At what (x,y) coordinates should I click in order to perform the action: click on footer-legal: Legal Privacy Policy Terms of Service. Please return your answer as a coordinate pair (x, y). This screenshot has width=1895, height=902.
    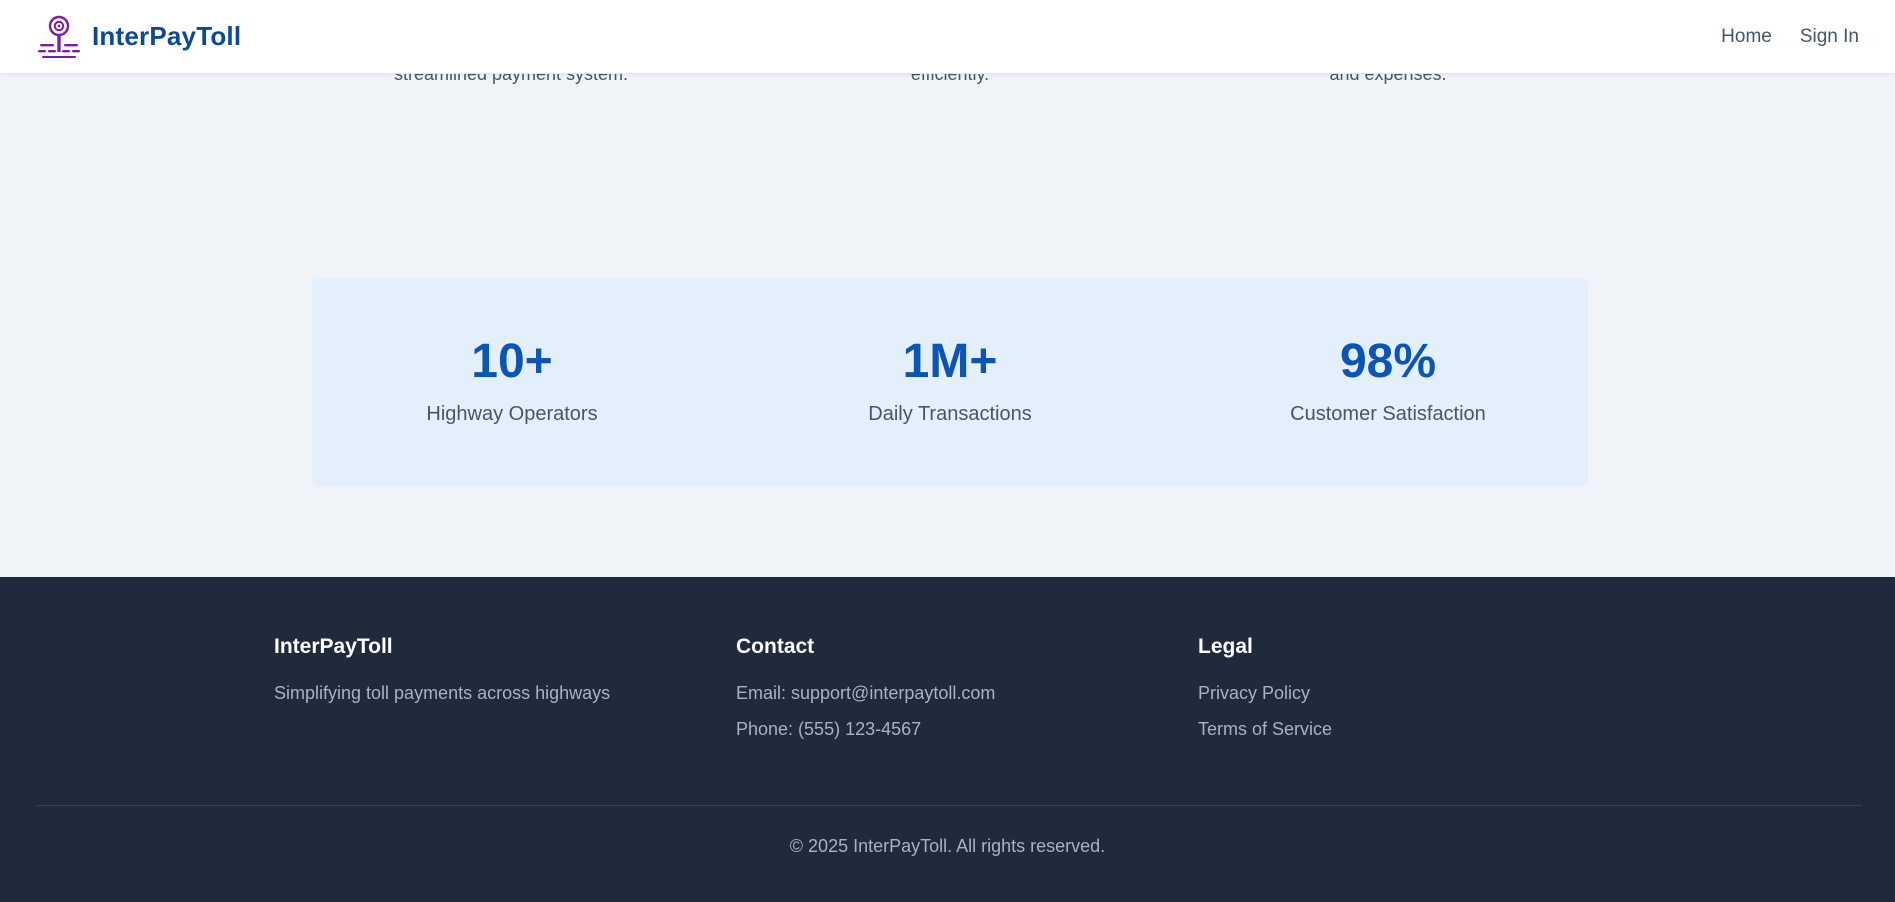
    Looking at the image, I should click on (1408, 695).